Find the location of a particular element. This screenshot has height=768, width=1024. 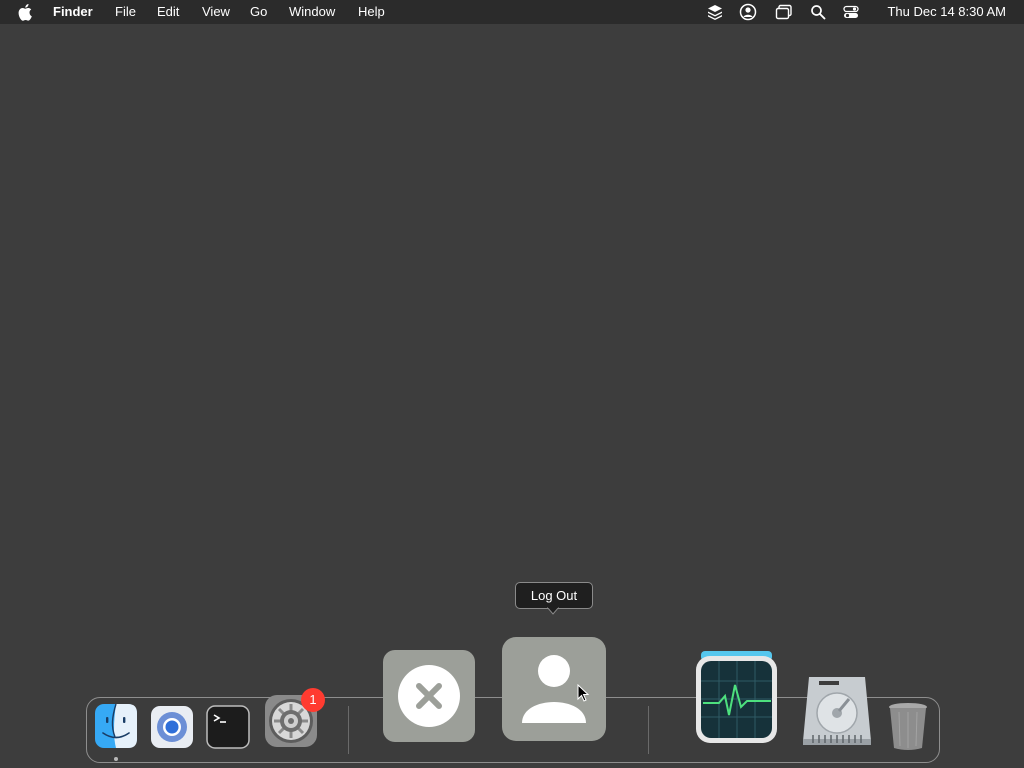

activity-monitor-icon is located at coordinates (736, 697).